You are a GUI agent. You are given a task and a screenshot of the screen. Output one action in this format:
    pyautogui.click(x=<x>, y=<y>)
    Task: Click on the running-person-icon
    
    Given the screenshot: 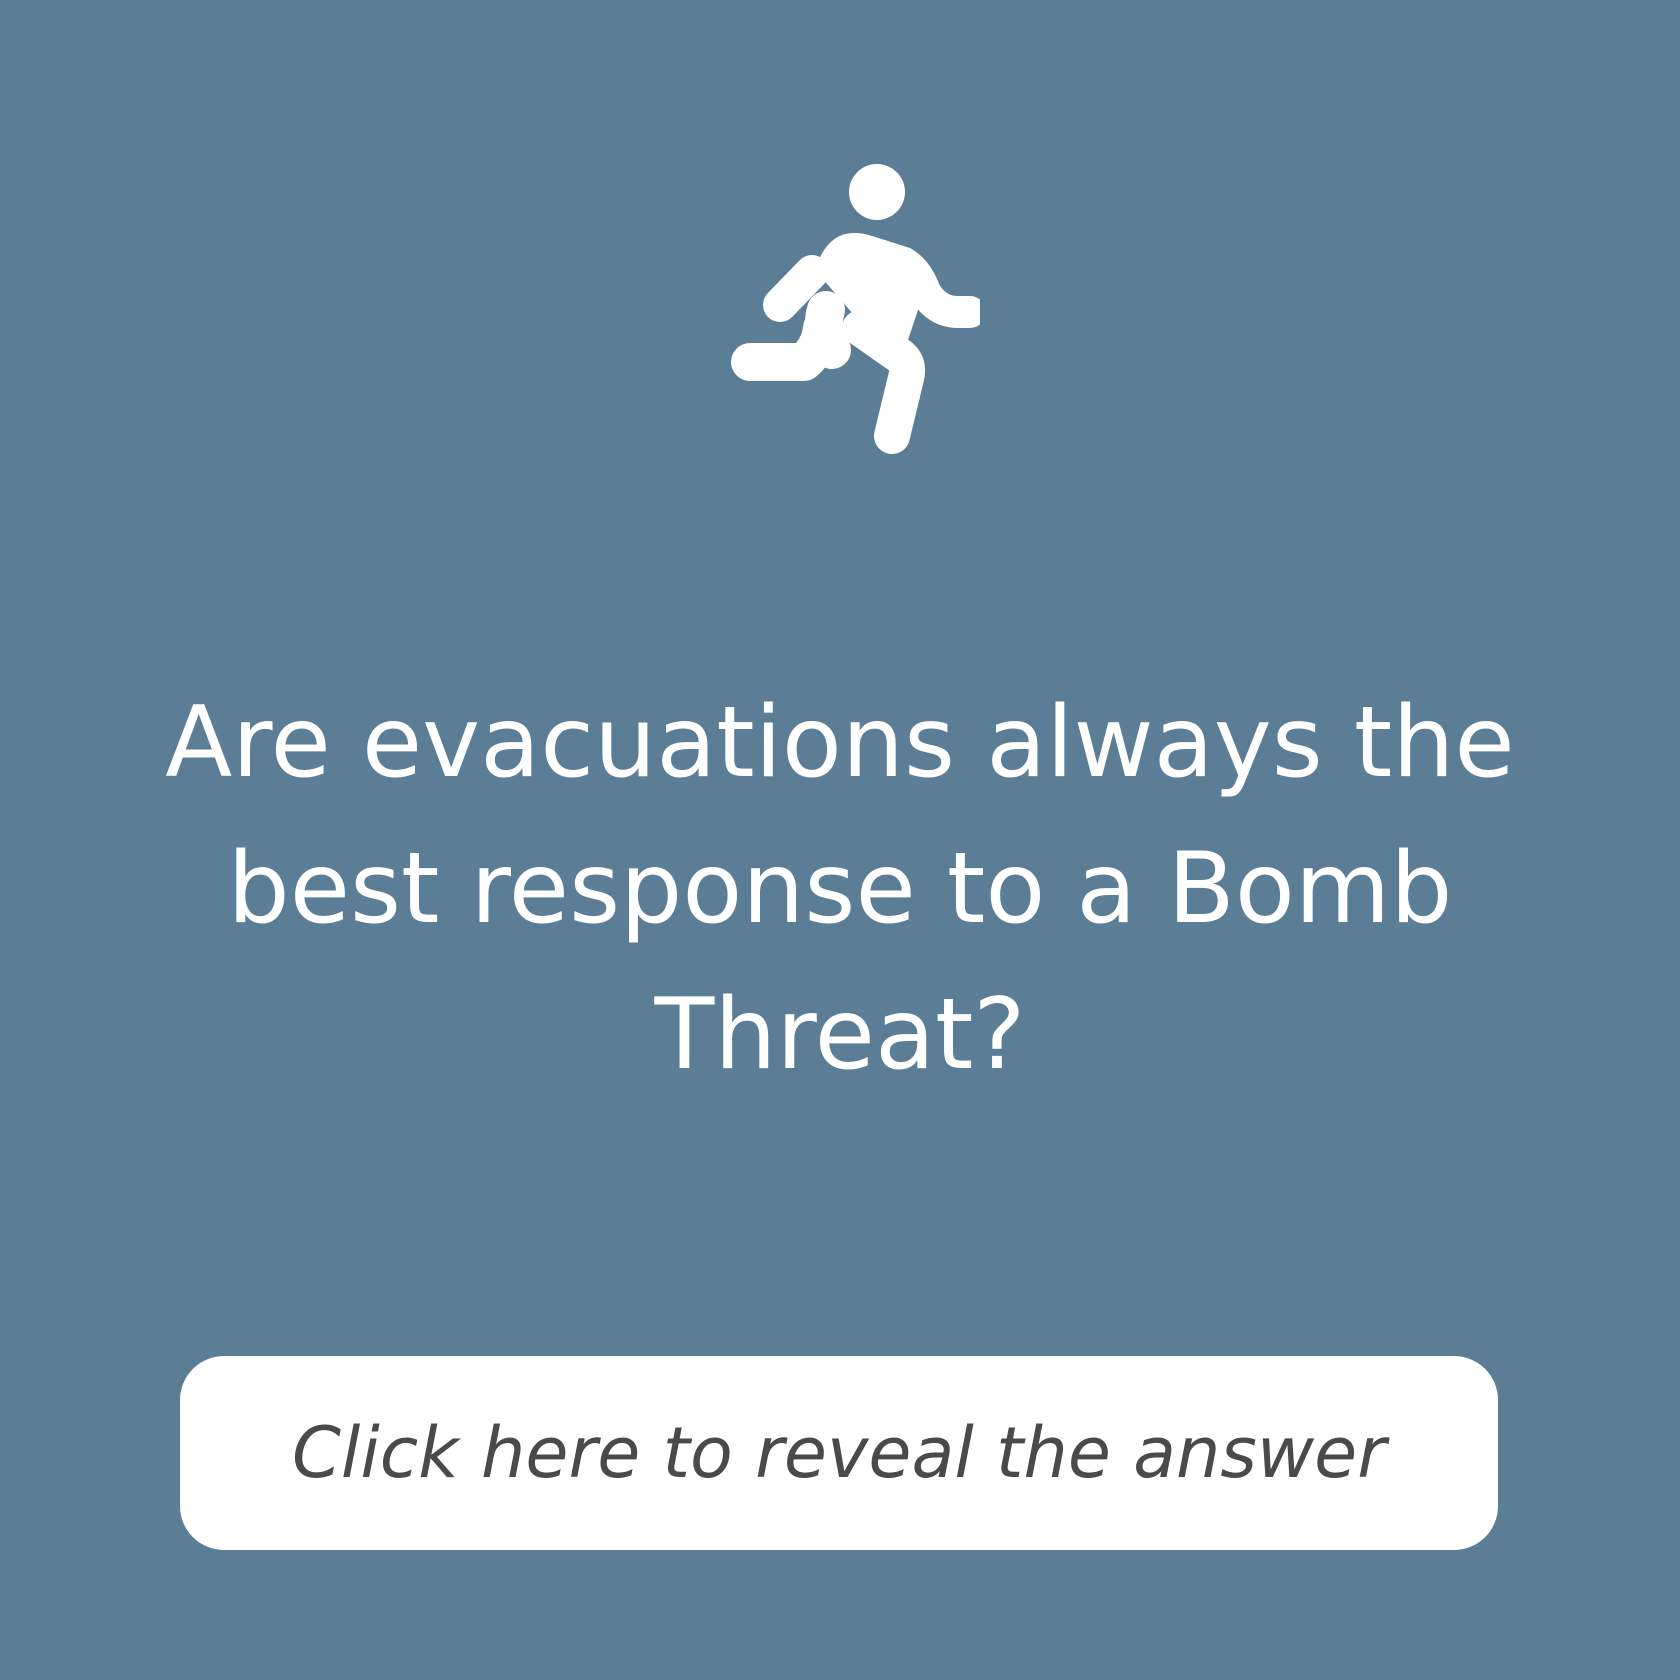 What is the action you would take?
    pyautogui.click(x=840, y=310)
    